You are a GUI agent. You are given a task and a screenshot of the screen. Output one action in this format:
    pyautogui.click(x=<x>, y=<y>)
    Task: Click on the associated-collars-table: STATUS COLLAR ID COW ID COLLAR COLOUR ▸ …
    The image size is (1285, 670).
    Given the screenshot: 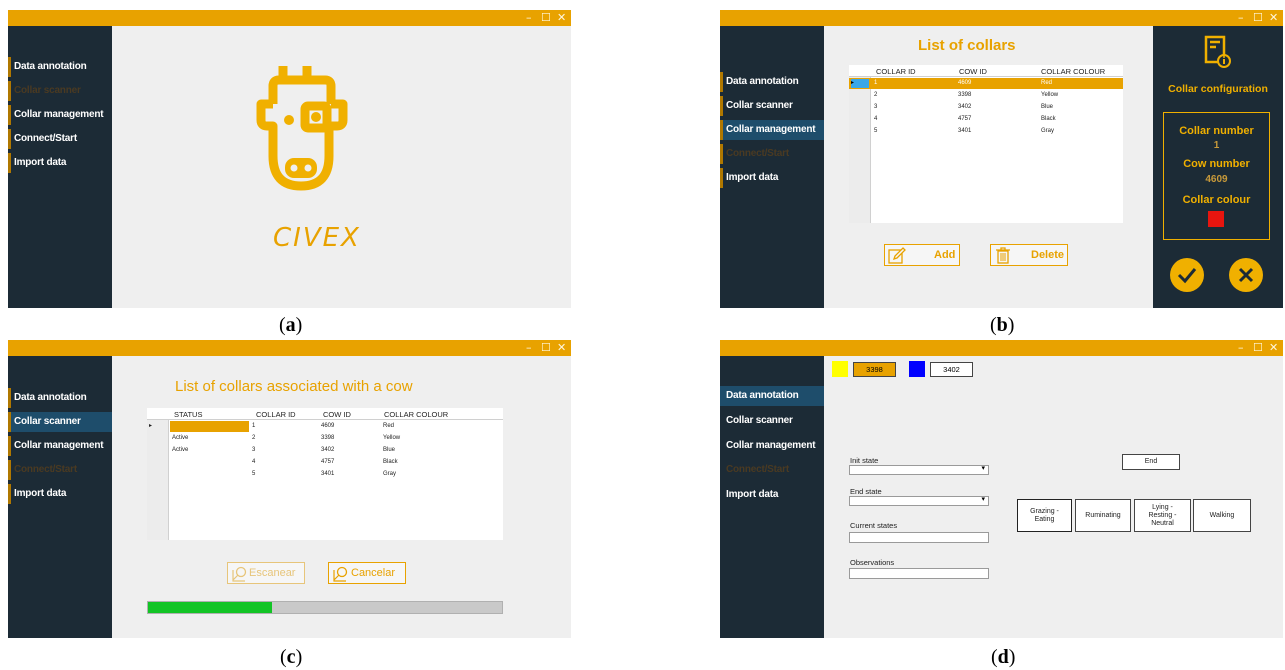 What is the action you would take?
    pyautogui.click(x=325, y=474)
    